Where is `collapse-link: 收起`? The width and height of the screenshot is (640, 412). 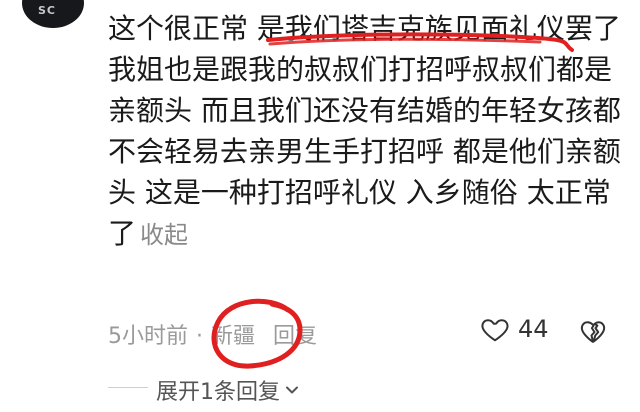
collapse-link: 收起 is located at coordinates (164, 235).